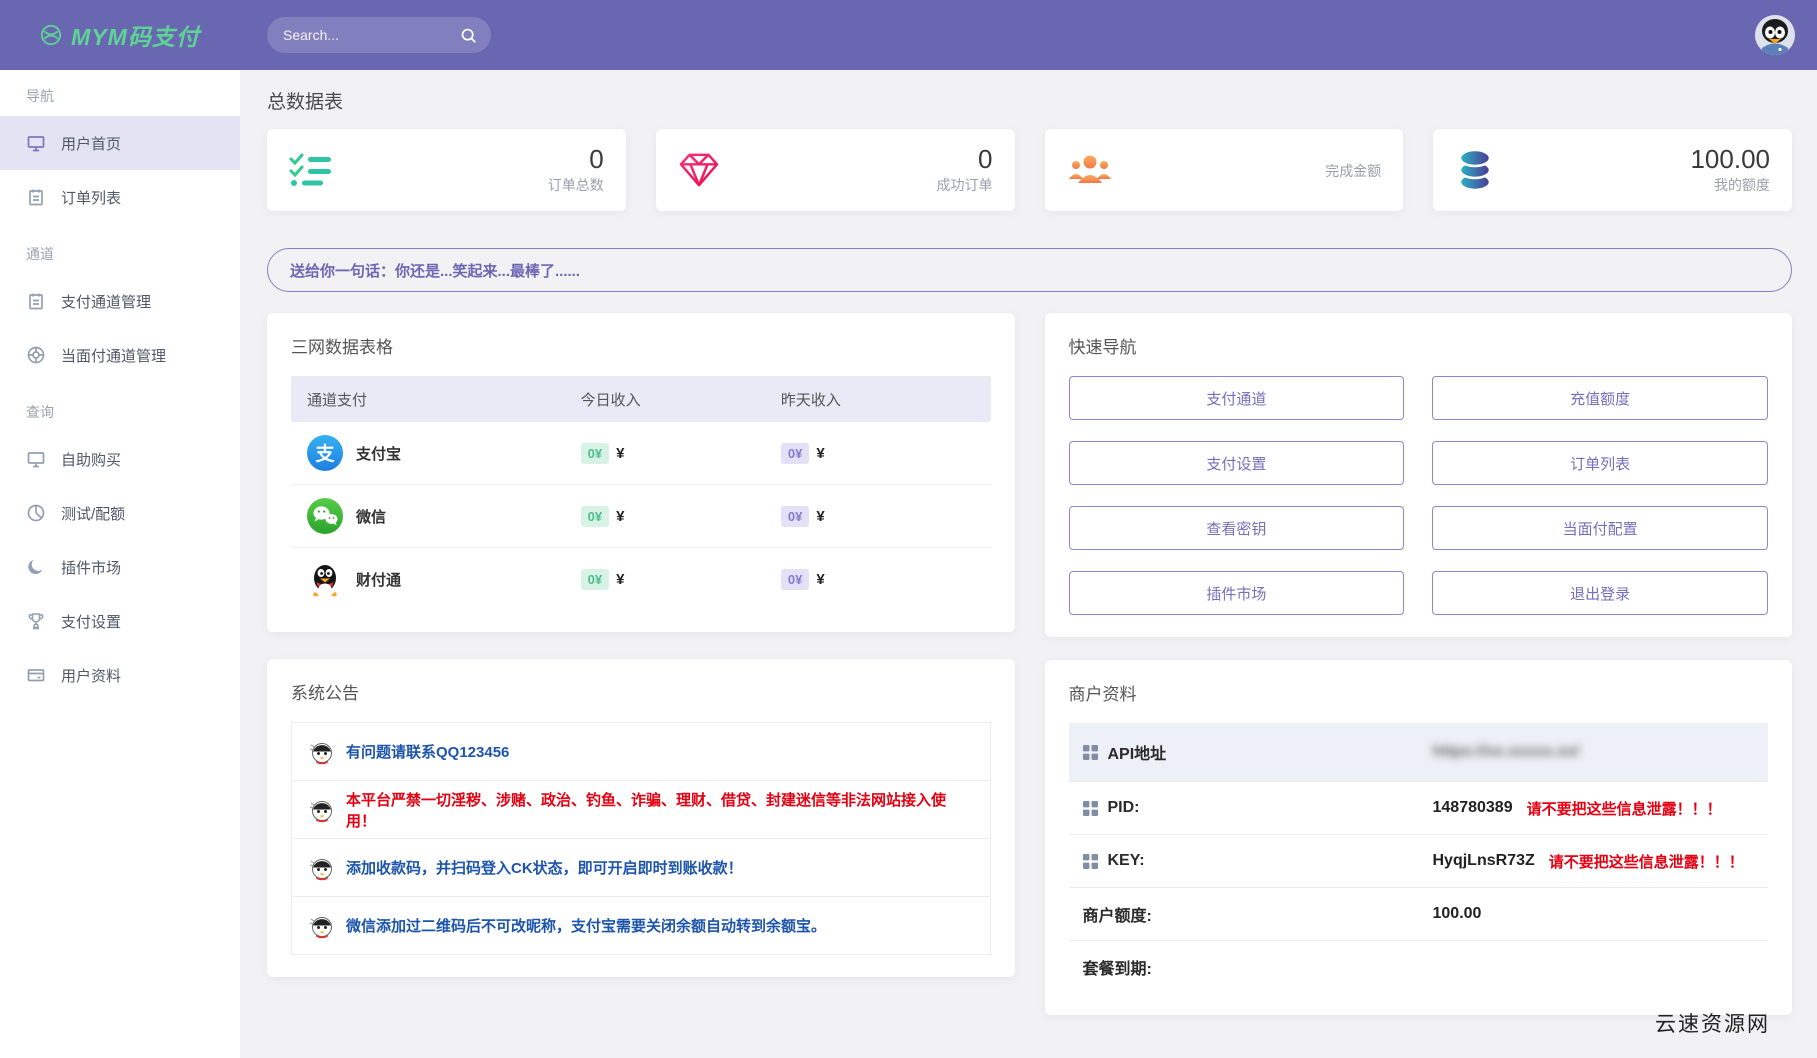 This screenshot has height=1058, width=1817. Describe the element at coordinates (701, 170) in the screenshot. I see `diamond-icon` at that location.